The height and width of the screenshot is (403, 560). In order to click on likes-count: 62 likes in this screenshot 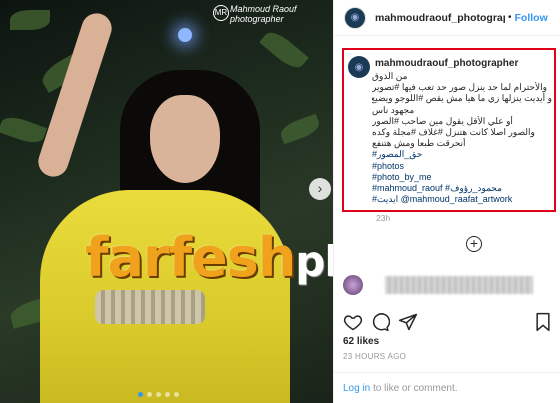, I will do `click(361, 341)`.